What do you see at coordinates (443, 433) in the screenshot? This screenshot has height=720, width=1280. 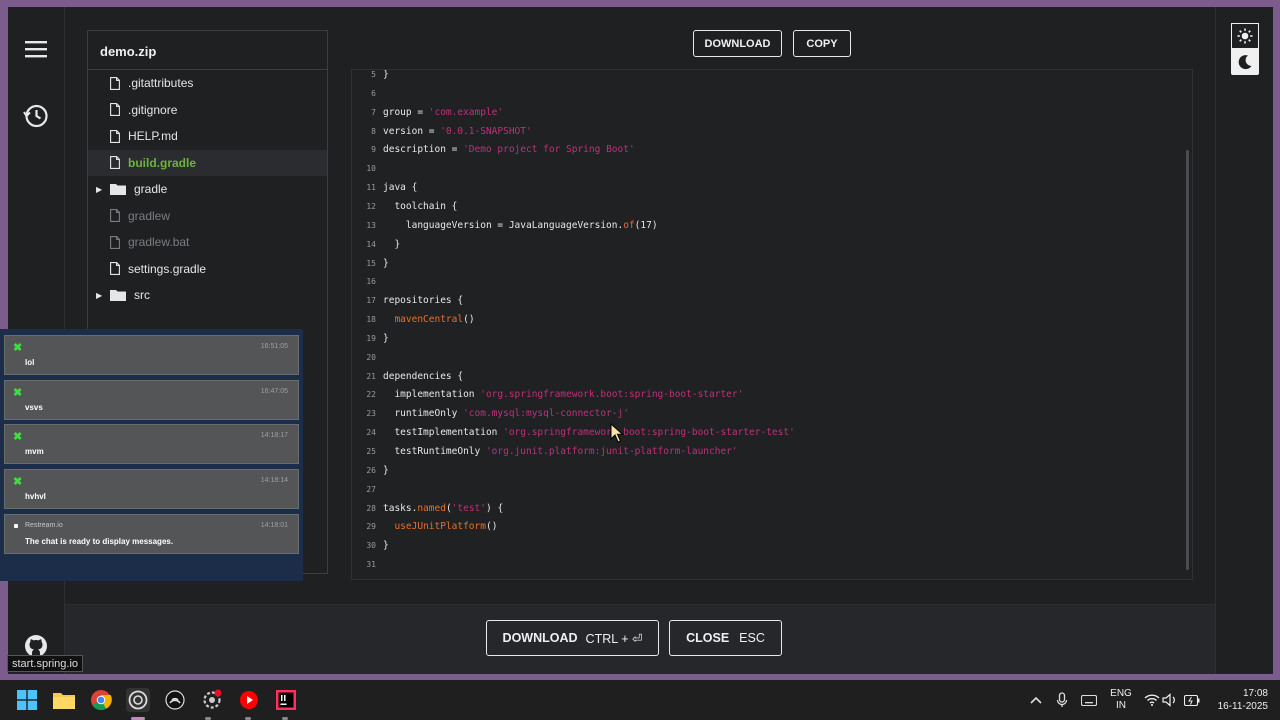 I see `code-text: testImplementation` at bounding box center [443, 433].